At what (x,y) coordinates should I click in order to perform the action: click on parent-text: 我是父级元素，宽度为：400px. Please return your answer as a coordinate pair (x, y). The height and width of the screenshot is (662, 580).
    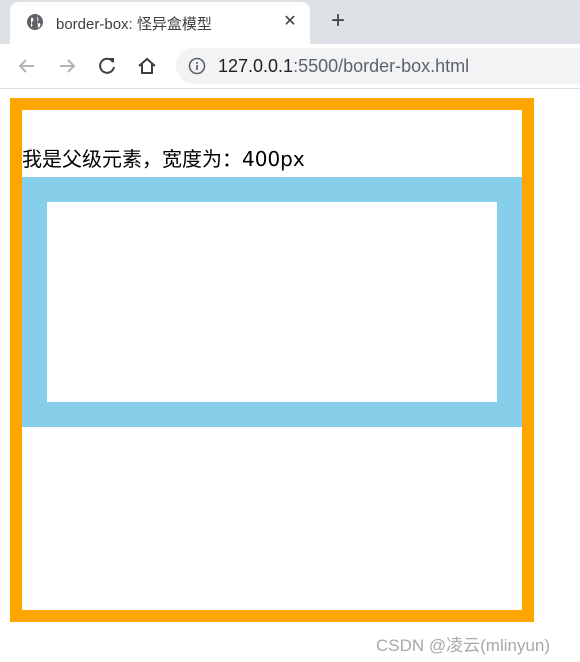
    Looking at the image, I should click on (163, 159).